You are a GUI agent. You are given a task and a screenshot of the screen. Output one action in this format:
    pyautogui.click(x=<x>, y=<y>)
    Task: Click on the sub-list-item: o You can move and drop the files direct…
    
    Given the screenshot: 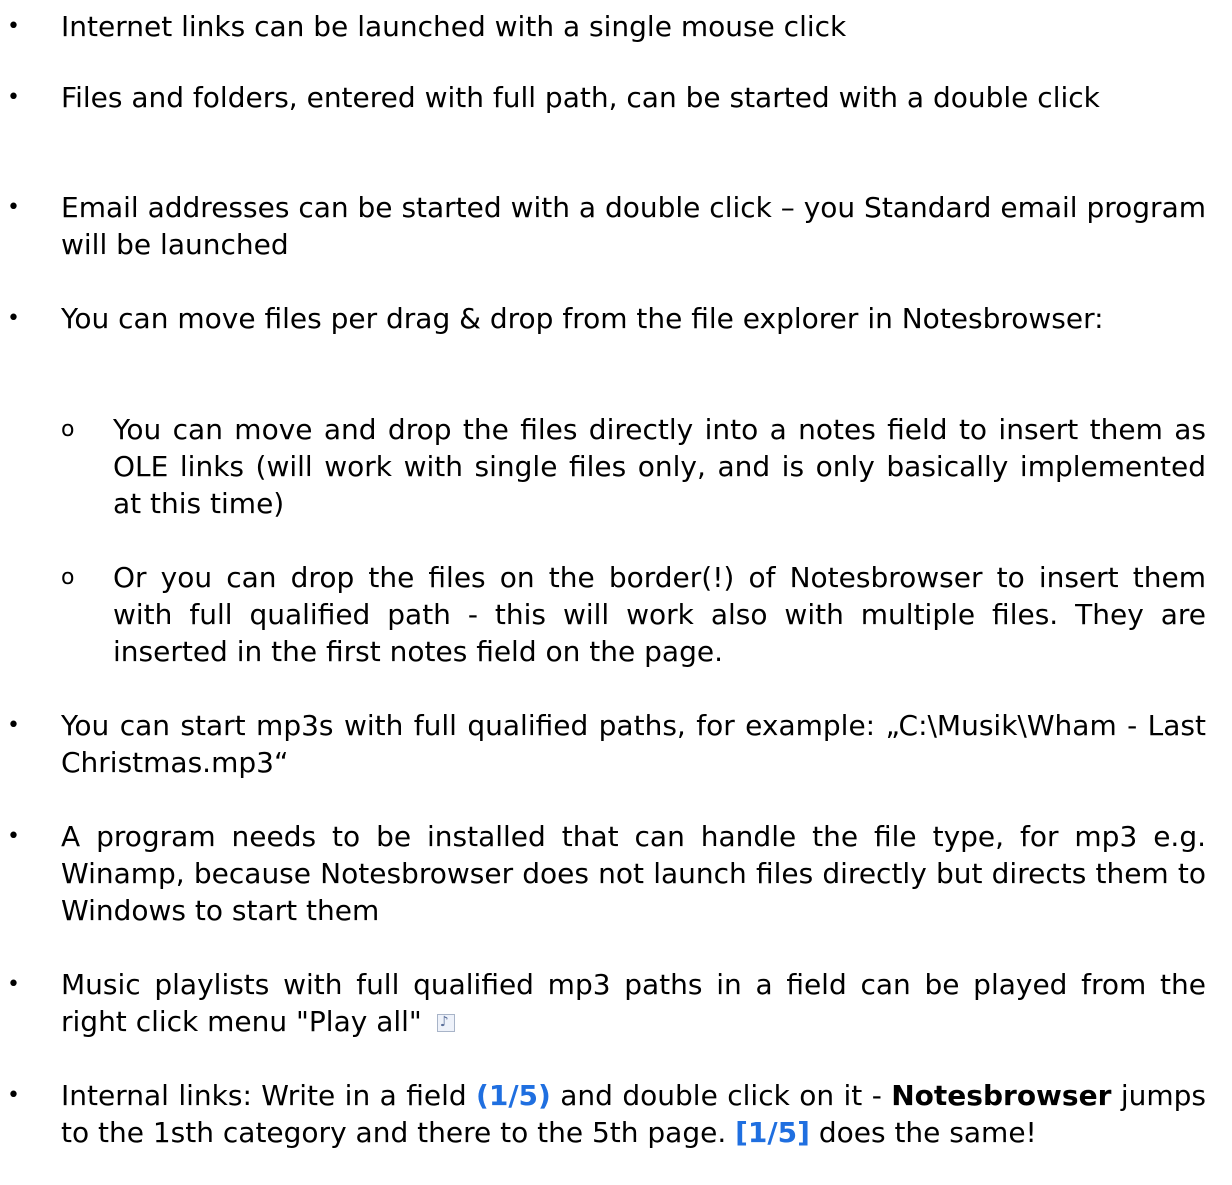 What is the action you would take?
    pyautogui.click(x=633, y=466)
    